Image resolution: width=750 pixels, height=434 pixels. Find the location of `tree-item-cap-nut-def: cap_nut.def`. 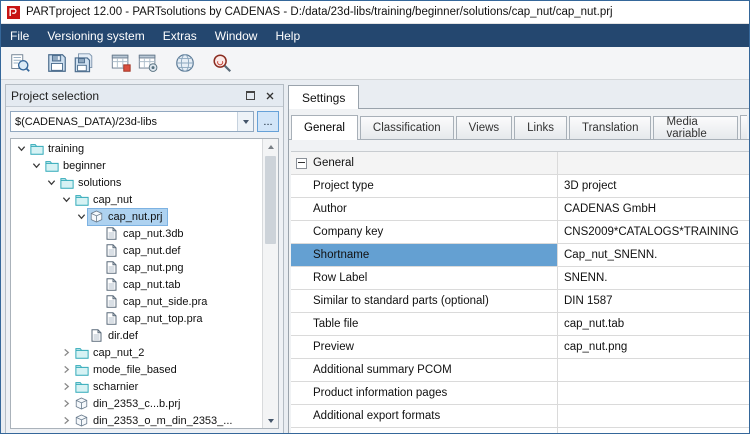

tree-item-cap-nut-def: cap_nut.def is located at coordinates (137, 250).